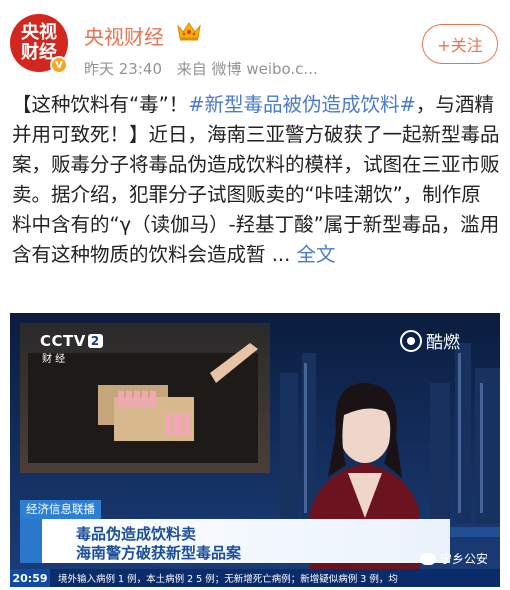  What do you see at coordinates (136, 534) in the screenshot?
I see `headline-line-1: 毒品伪造成饮料卖` at bounding box center [136, 534].